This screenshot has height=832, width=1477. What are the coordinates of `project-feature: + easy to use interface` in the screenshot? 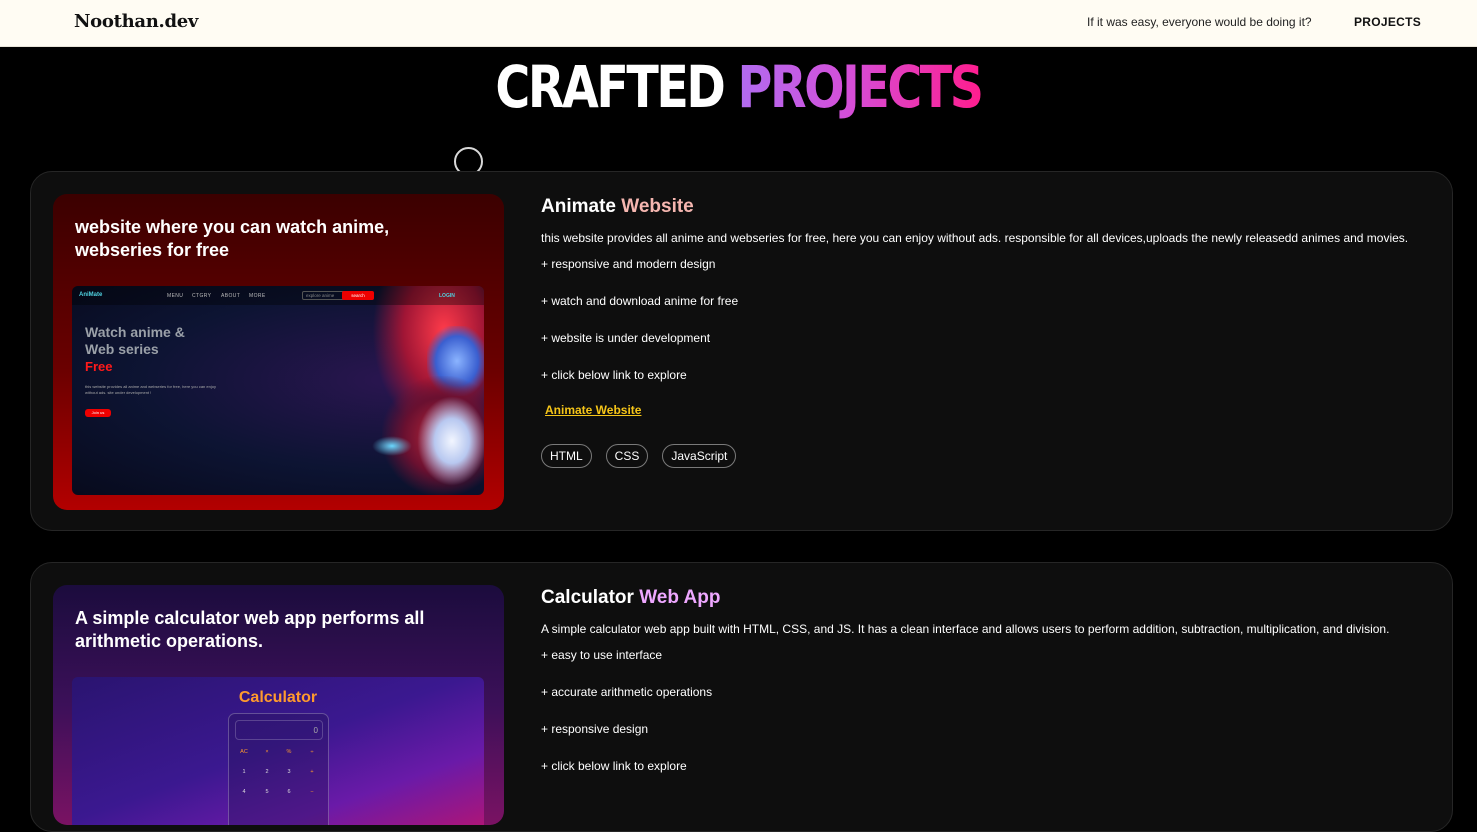 It's located at (602, 655).